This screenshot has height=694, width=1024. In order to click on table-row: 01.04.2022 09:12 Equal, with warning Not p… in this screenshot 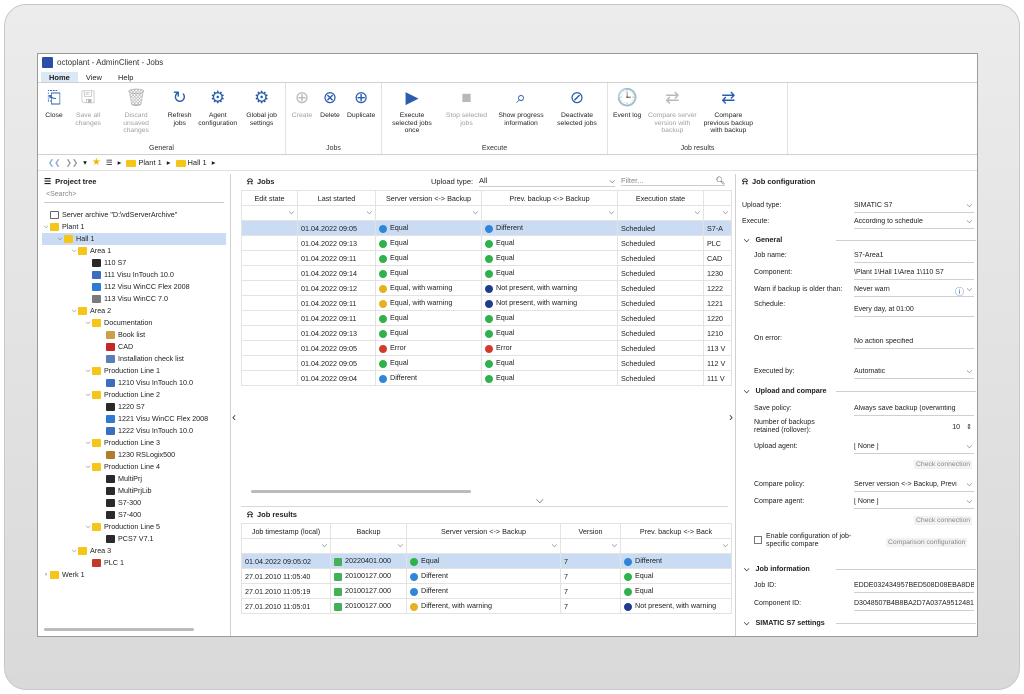, I will do `click(486, 288)`.